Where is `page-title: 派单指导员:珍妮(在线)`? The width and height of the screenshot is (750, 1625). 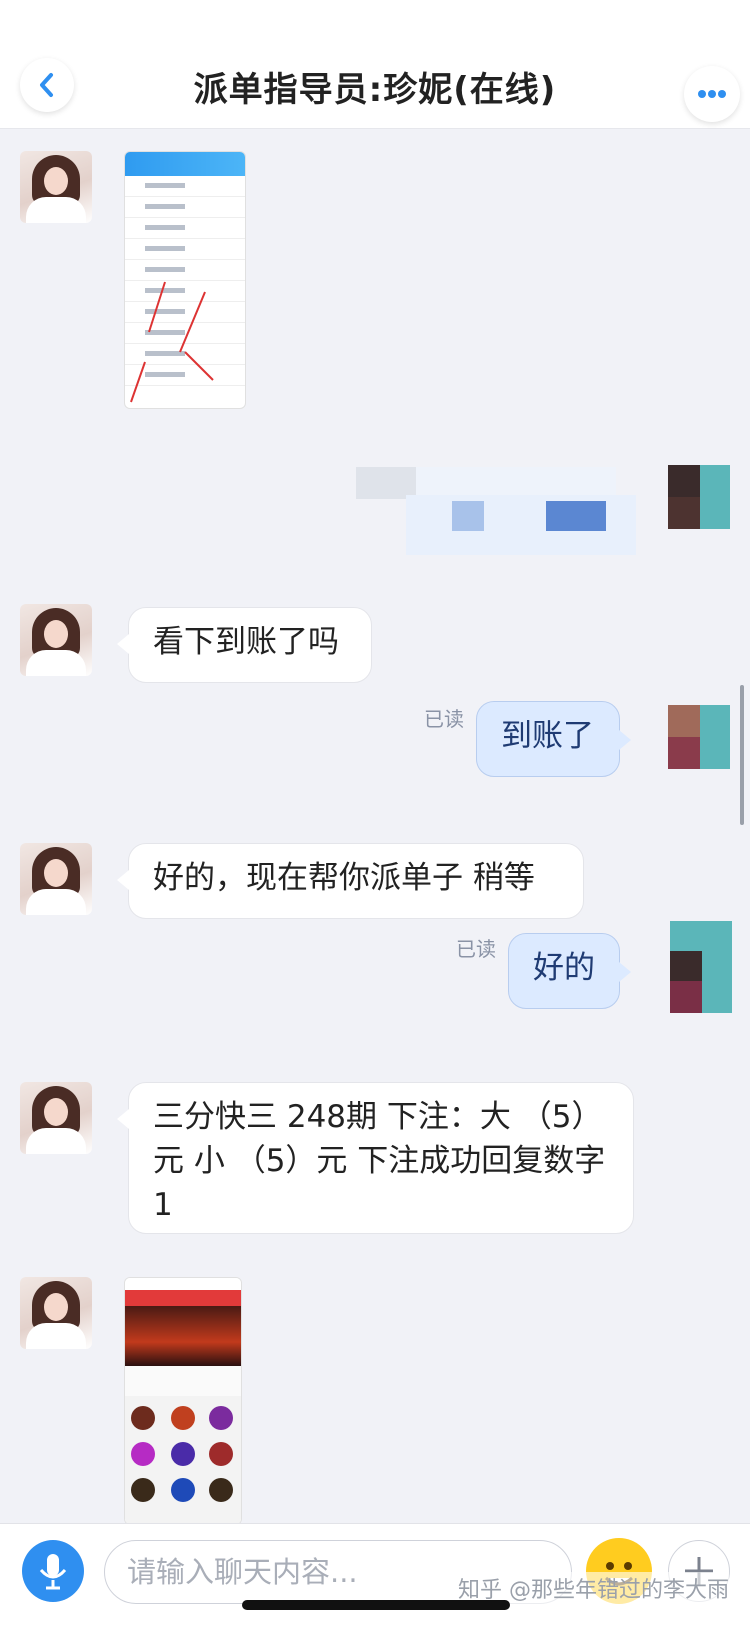 page-title: 派单指导员:珍妮(在线) is located at coordinates (375, 90).